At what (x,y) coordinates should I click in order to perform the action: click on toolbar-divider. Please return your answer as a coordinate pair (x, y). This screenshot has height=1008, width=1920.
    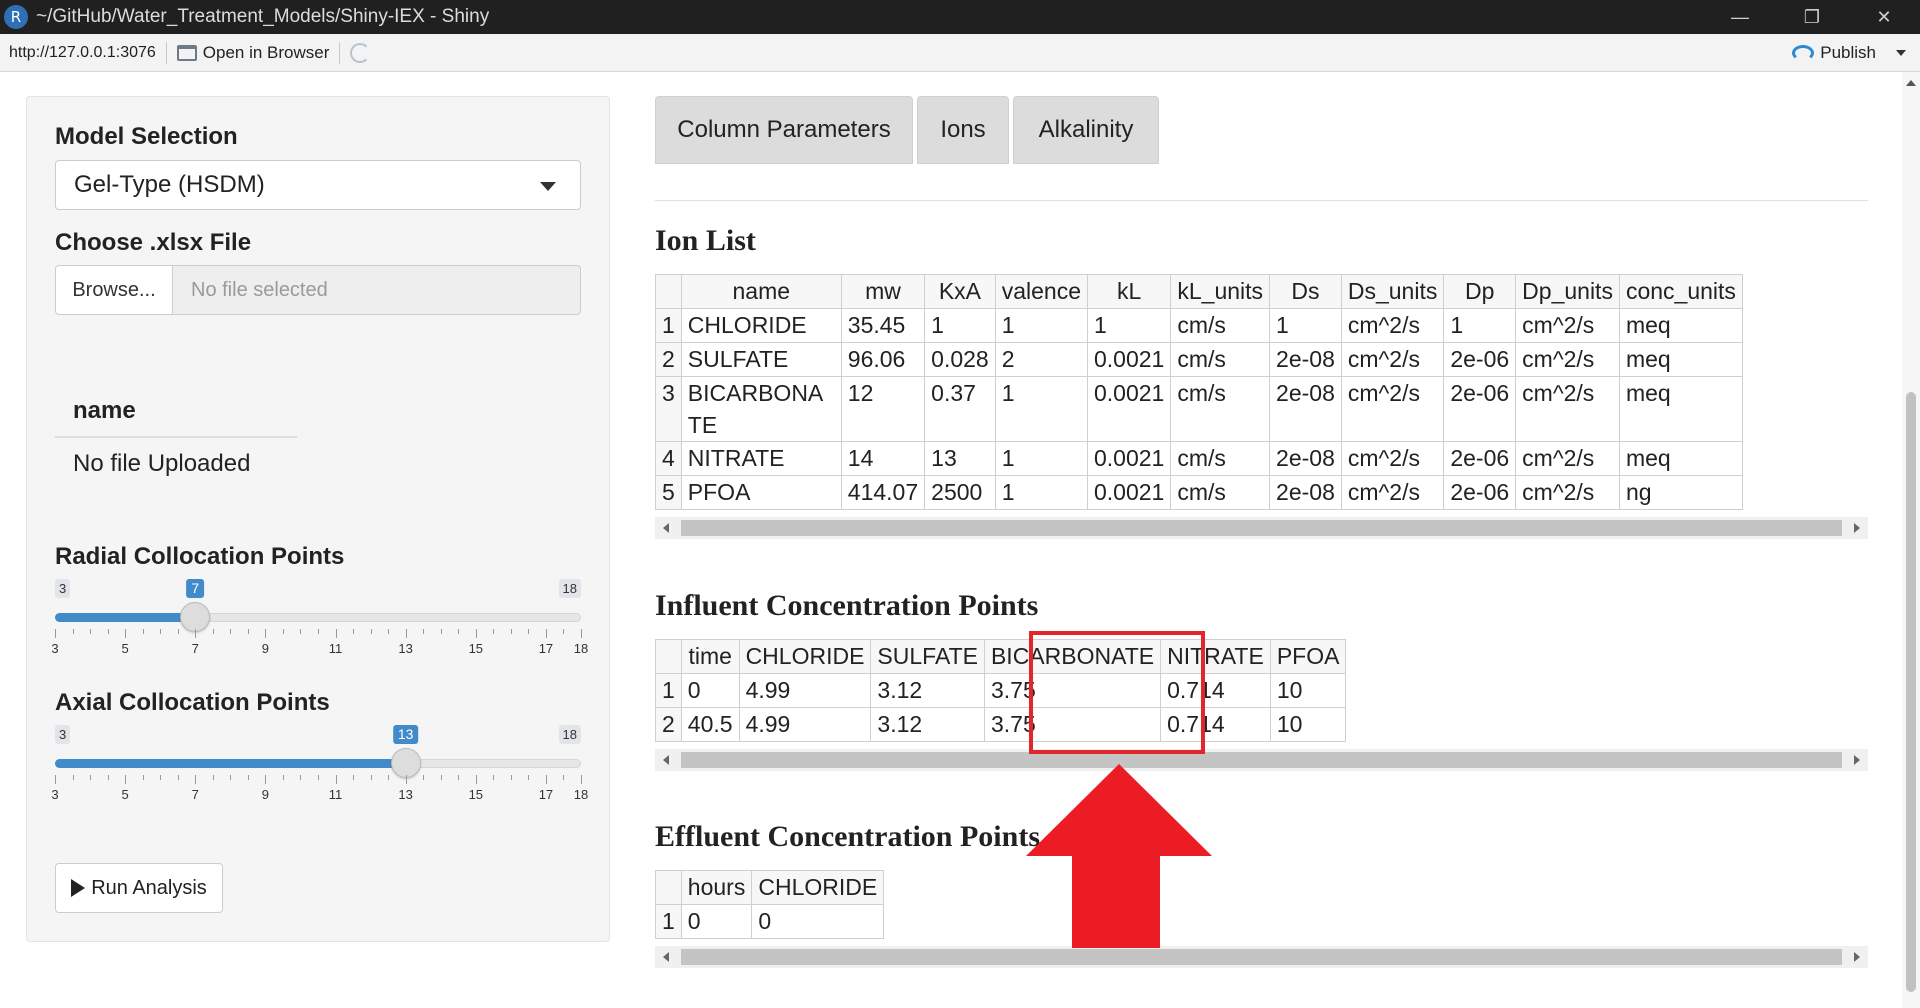
    Looking at the image, I should click on (166, 52).